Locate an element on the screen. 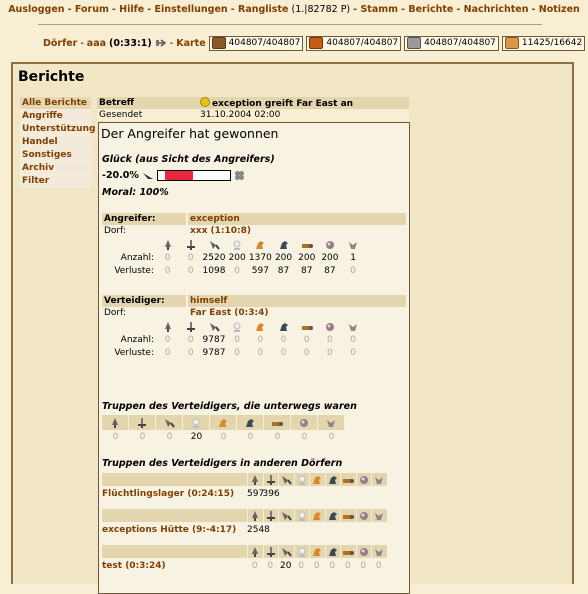  attacker-count-row: Anzahl: 0 0 2520 200 1370 200 200 200 1 is located at coordinates (254, 258).